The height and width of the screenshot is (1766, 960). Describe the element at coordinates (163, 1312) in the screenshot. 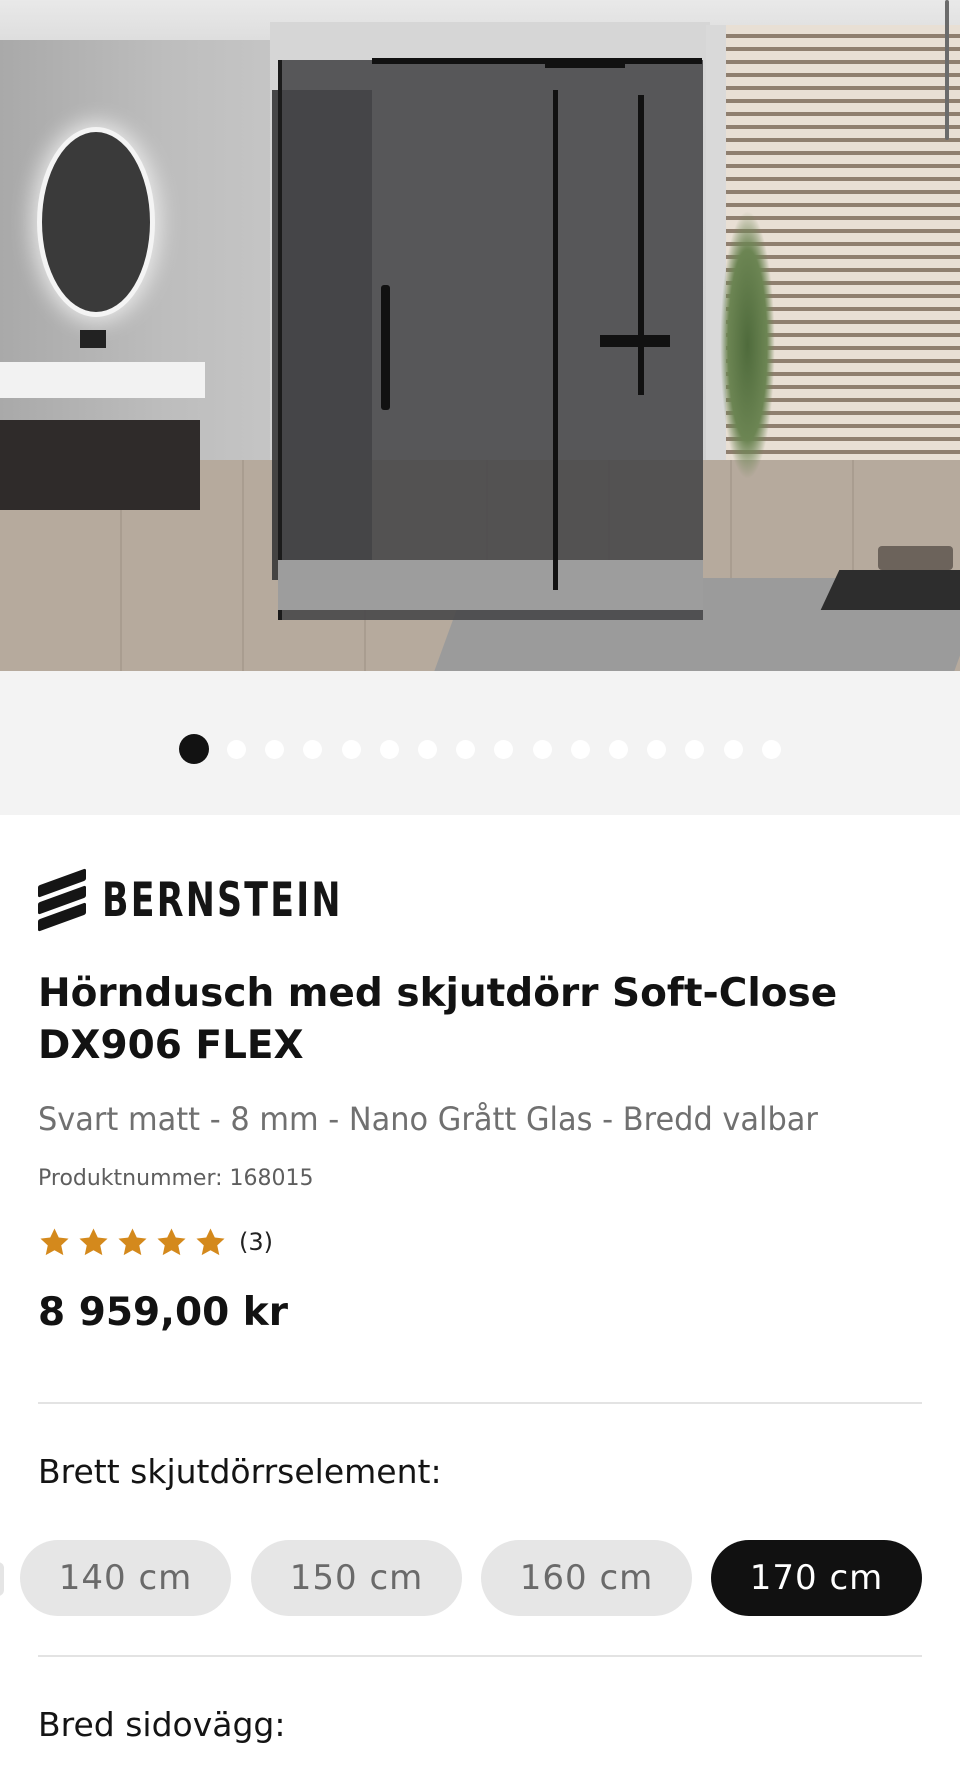

I see `product-price: 8 959,00 kr` at that location.